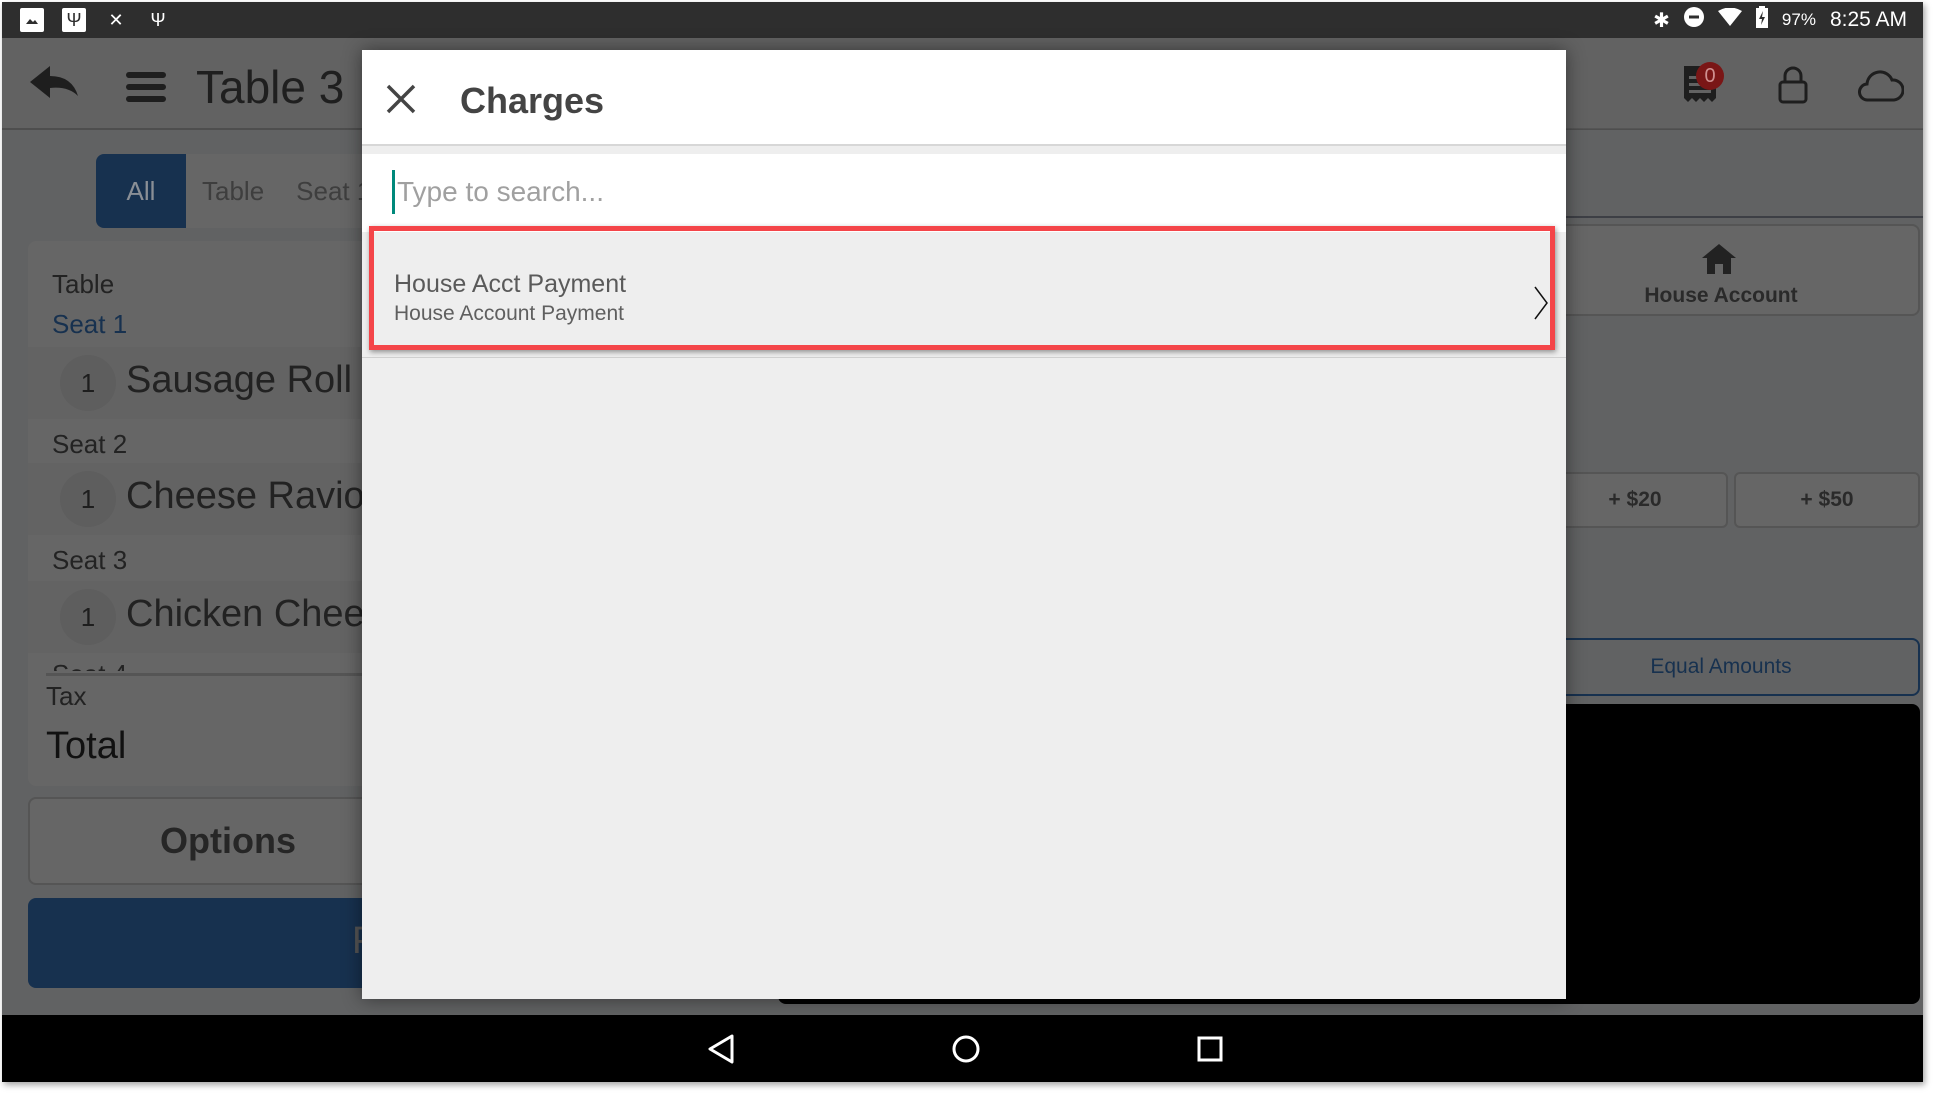  Describe the element at coordinates (1798, 19) in the screenshot. I see `battery-percentage: 97%` at that location.